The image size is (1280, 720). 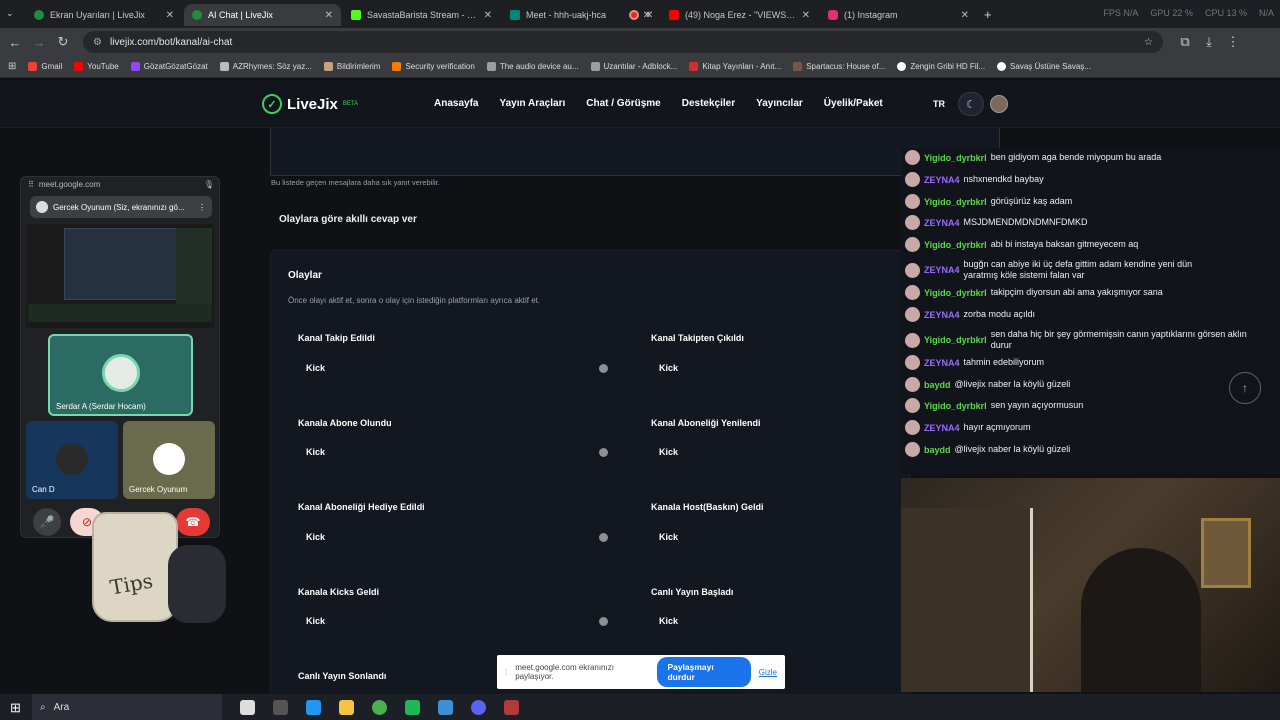 I want to click on participant-tile-serdar: Serdar A (Serdar Hocam), so click(x=120, y=375).